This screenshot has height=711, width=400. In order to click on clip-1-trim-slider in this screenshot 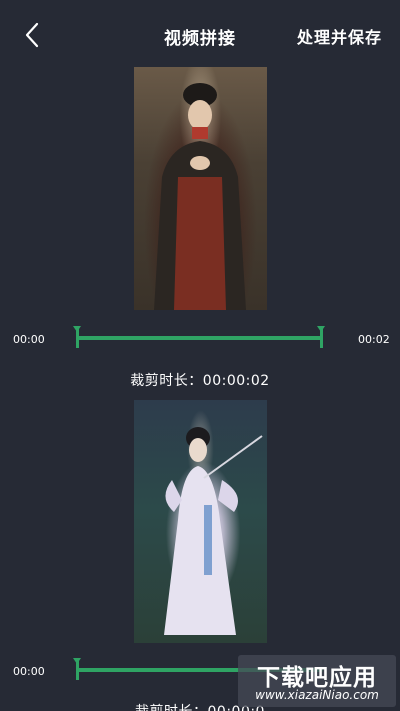, I will do `click(199, 337)`.